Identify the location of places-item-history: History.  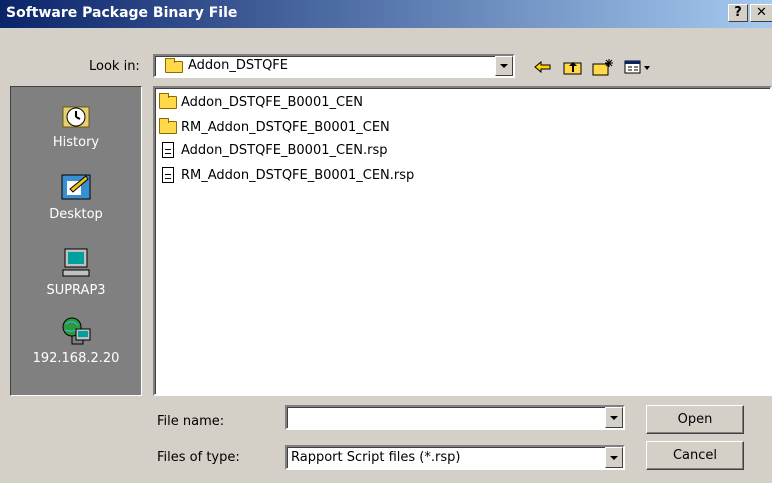
(76, 124).